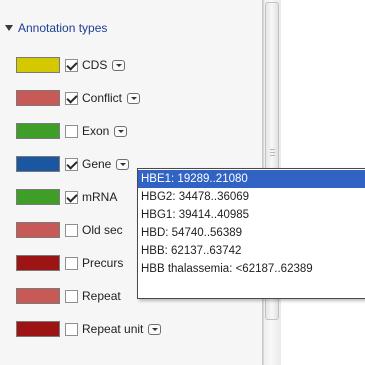  I want to click on triangle-down-icon, so click(9, 28).